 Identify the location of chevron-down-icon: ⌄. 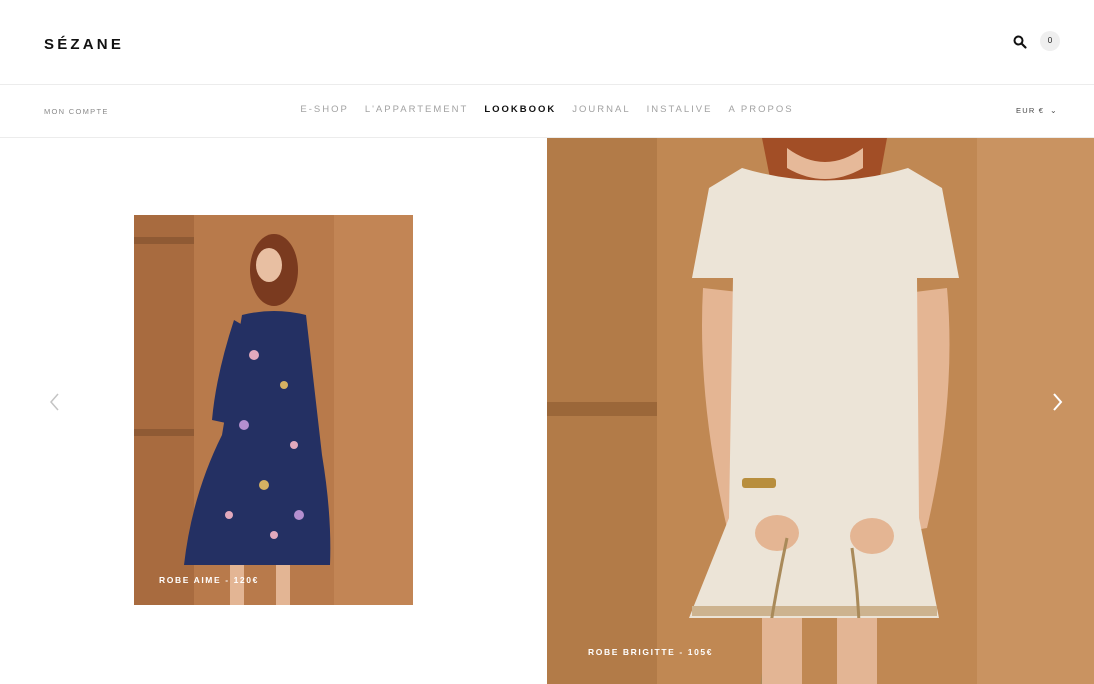
(1053, 110).